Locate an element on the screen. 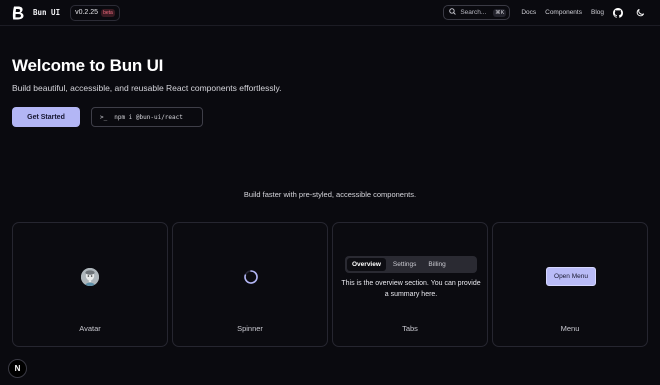  install-command: npm i @bun-ui/react is located at coordinates (148, 117).